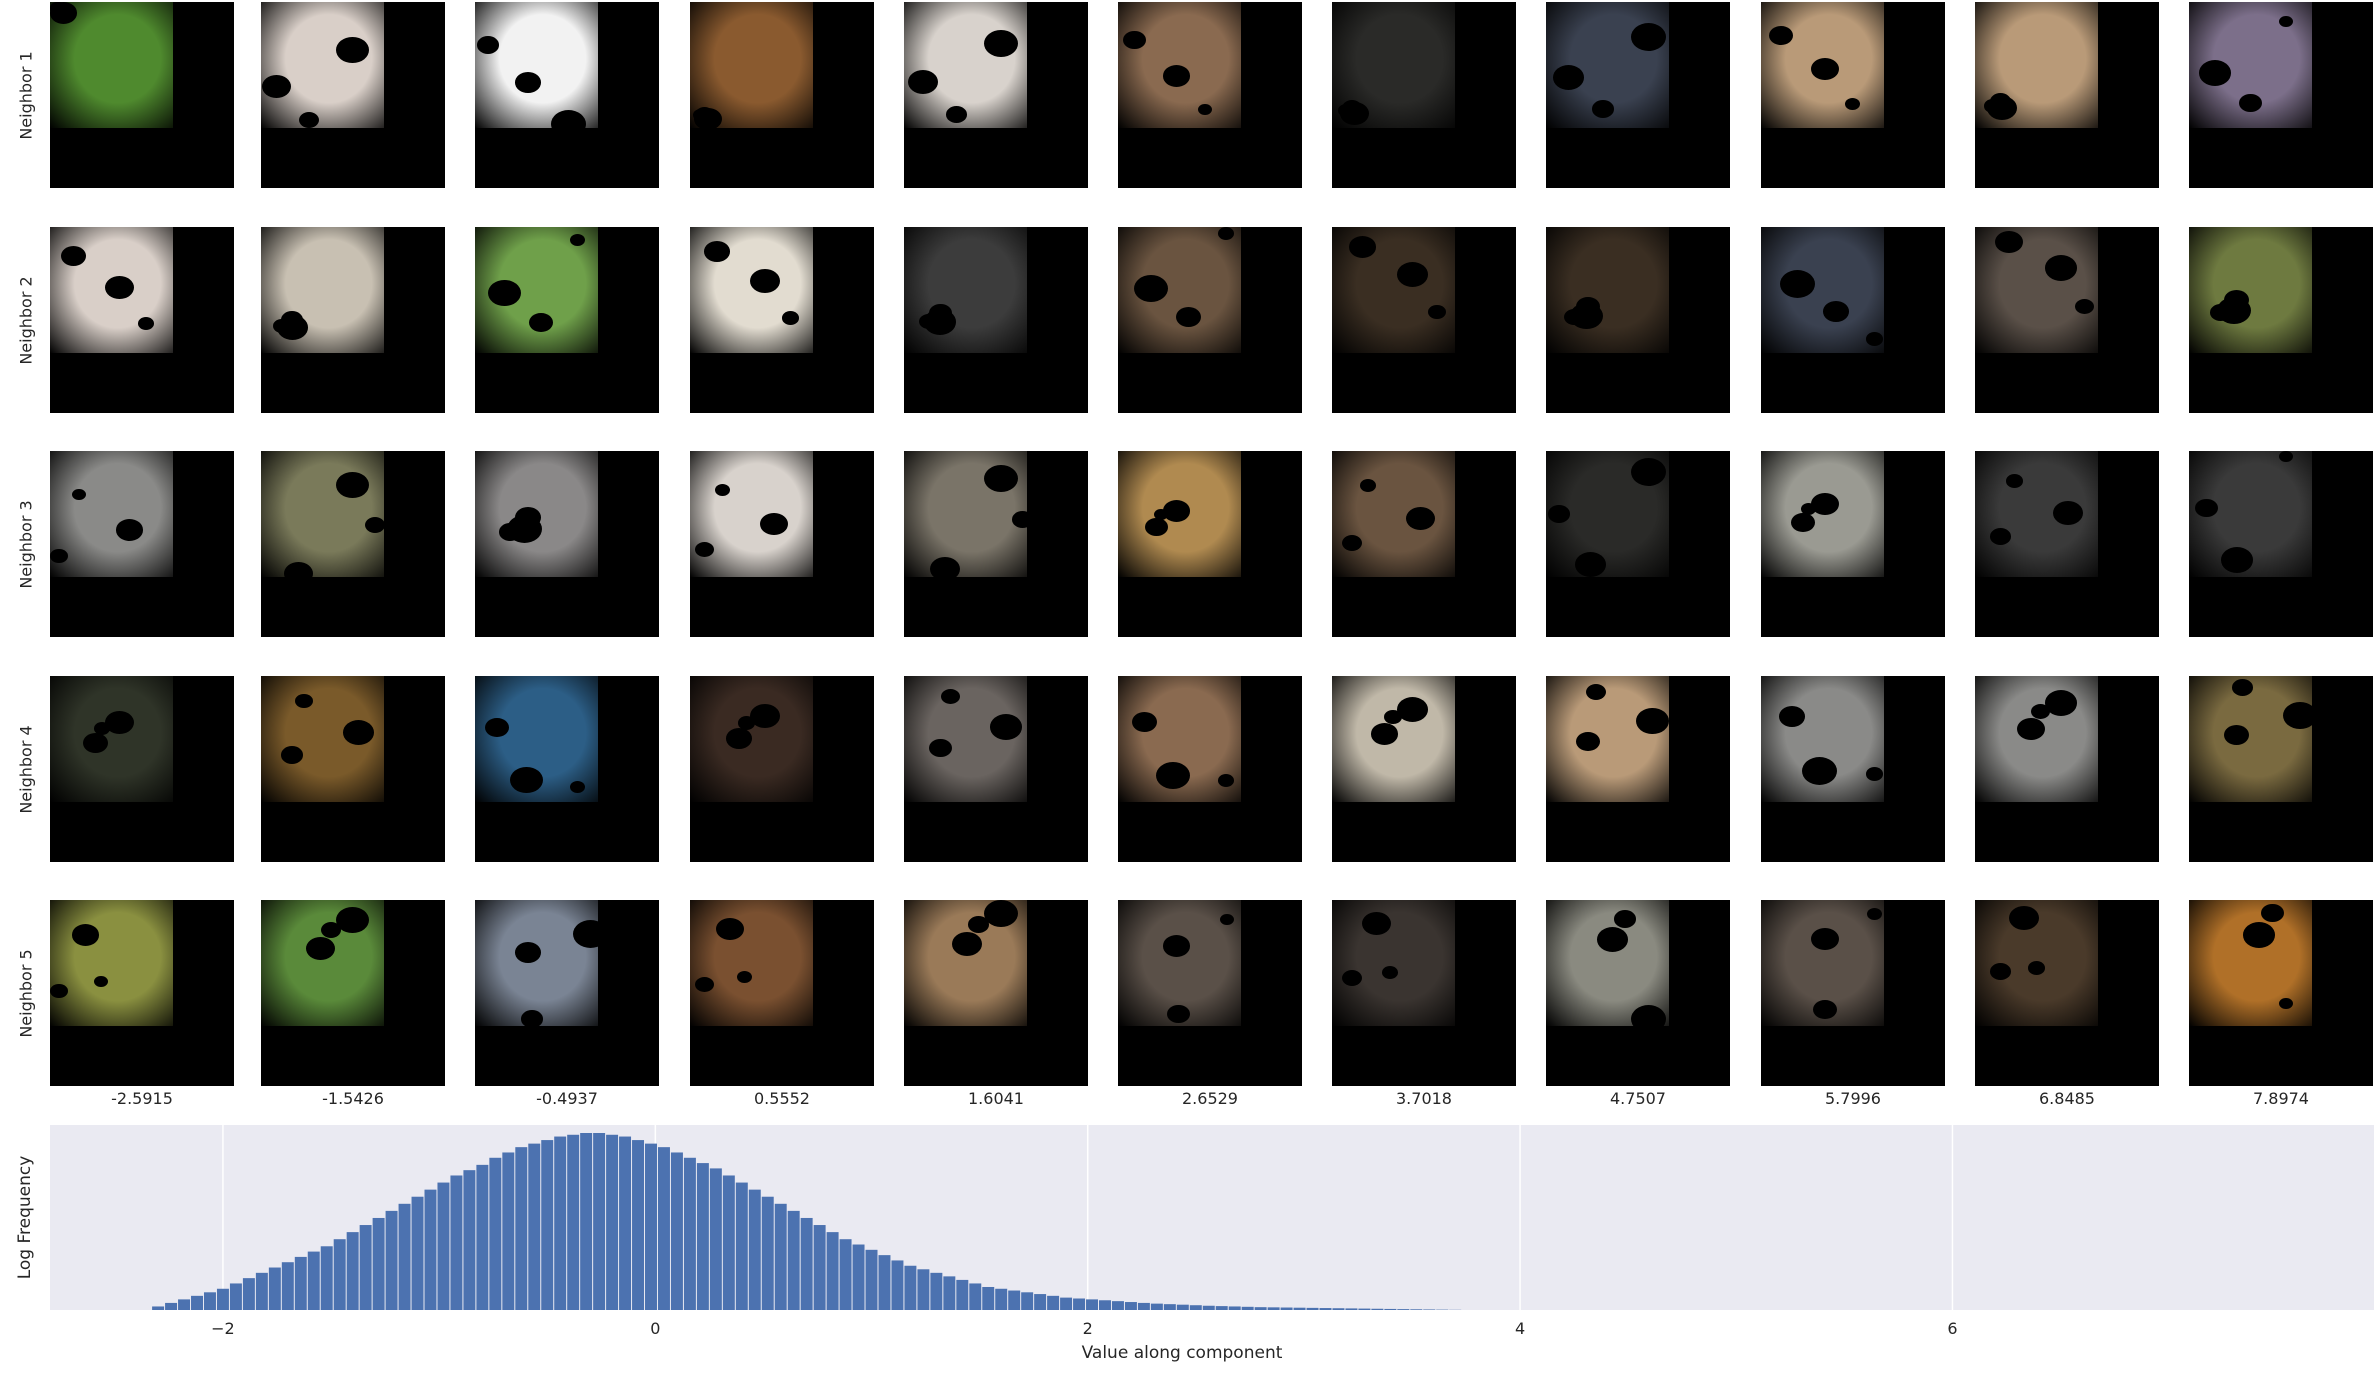  What do you see at coordinates (567, 1098) in the screenshot?
I see `column-value-label: -0.4937` at bounding box center [567, 1098].